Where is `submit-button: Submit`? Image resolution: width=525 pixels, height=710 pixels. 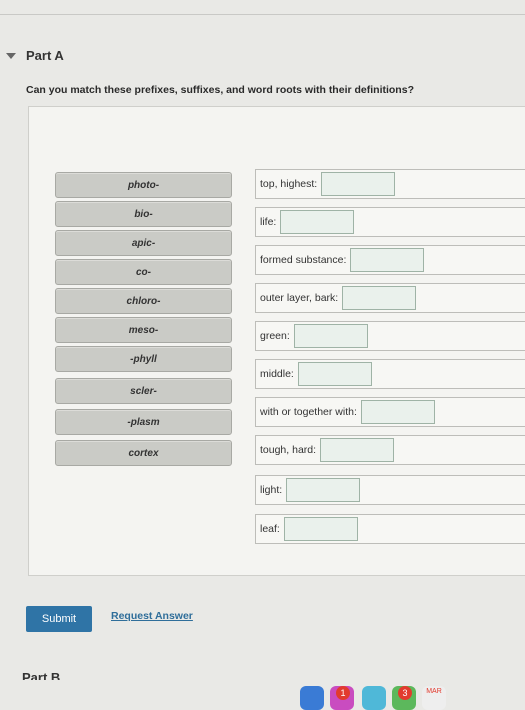
submit-button: Submit is located at coordinates (59, 619).